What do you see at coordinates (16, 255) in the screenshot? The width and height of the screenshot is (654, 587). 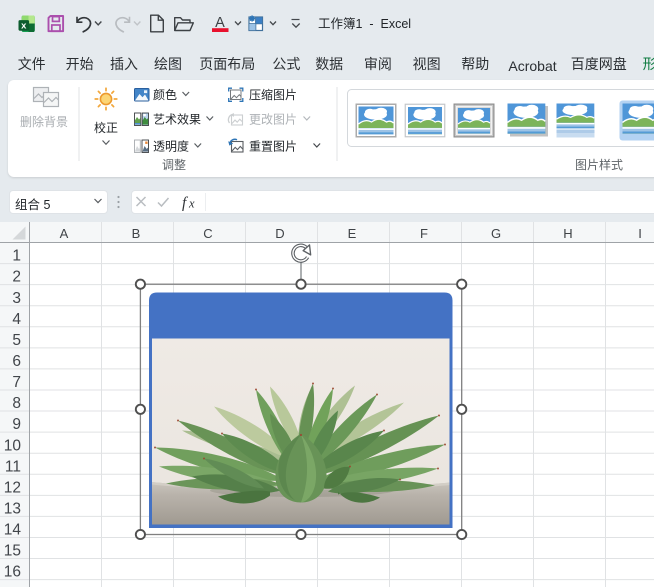 I see `svg-text: 1` at bounding box center [16, 255].